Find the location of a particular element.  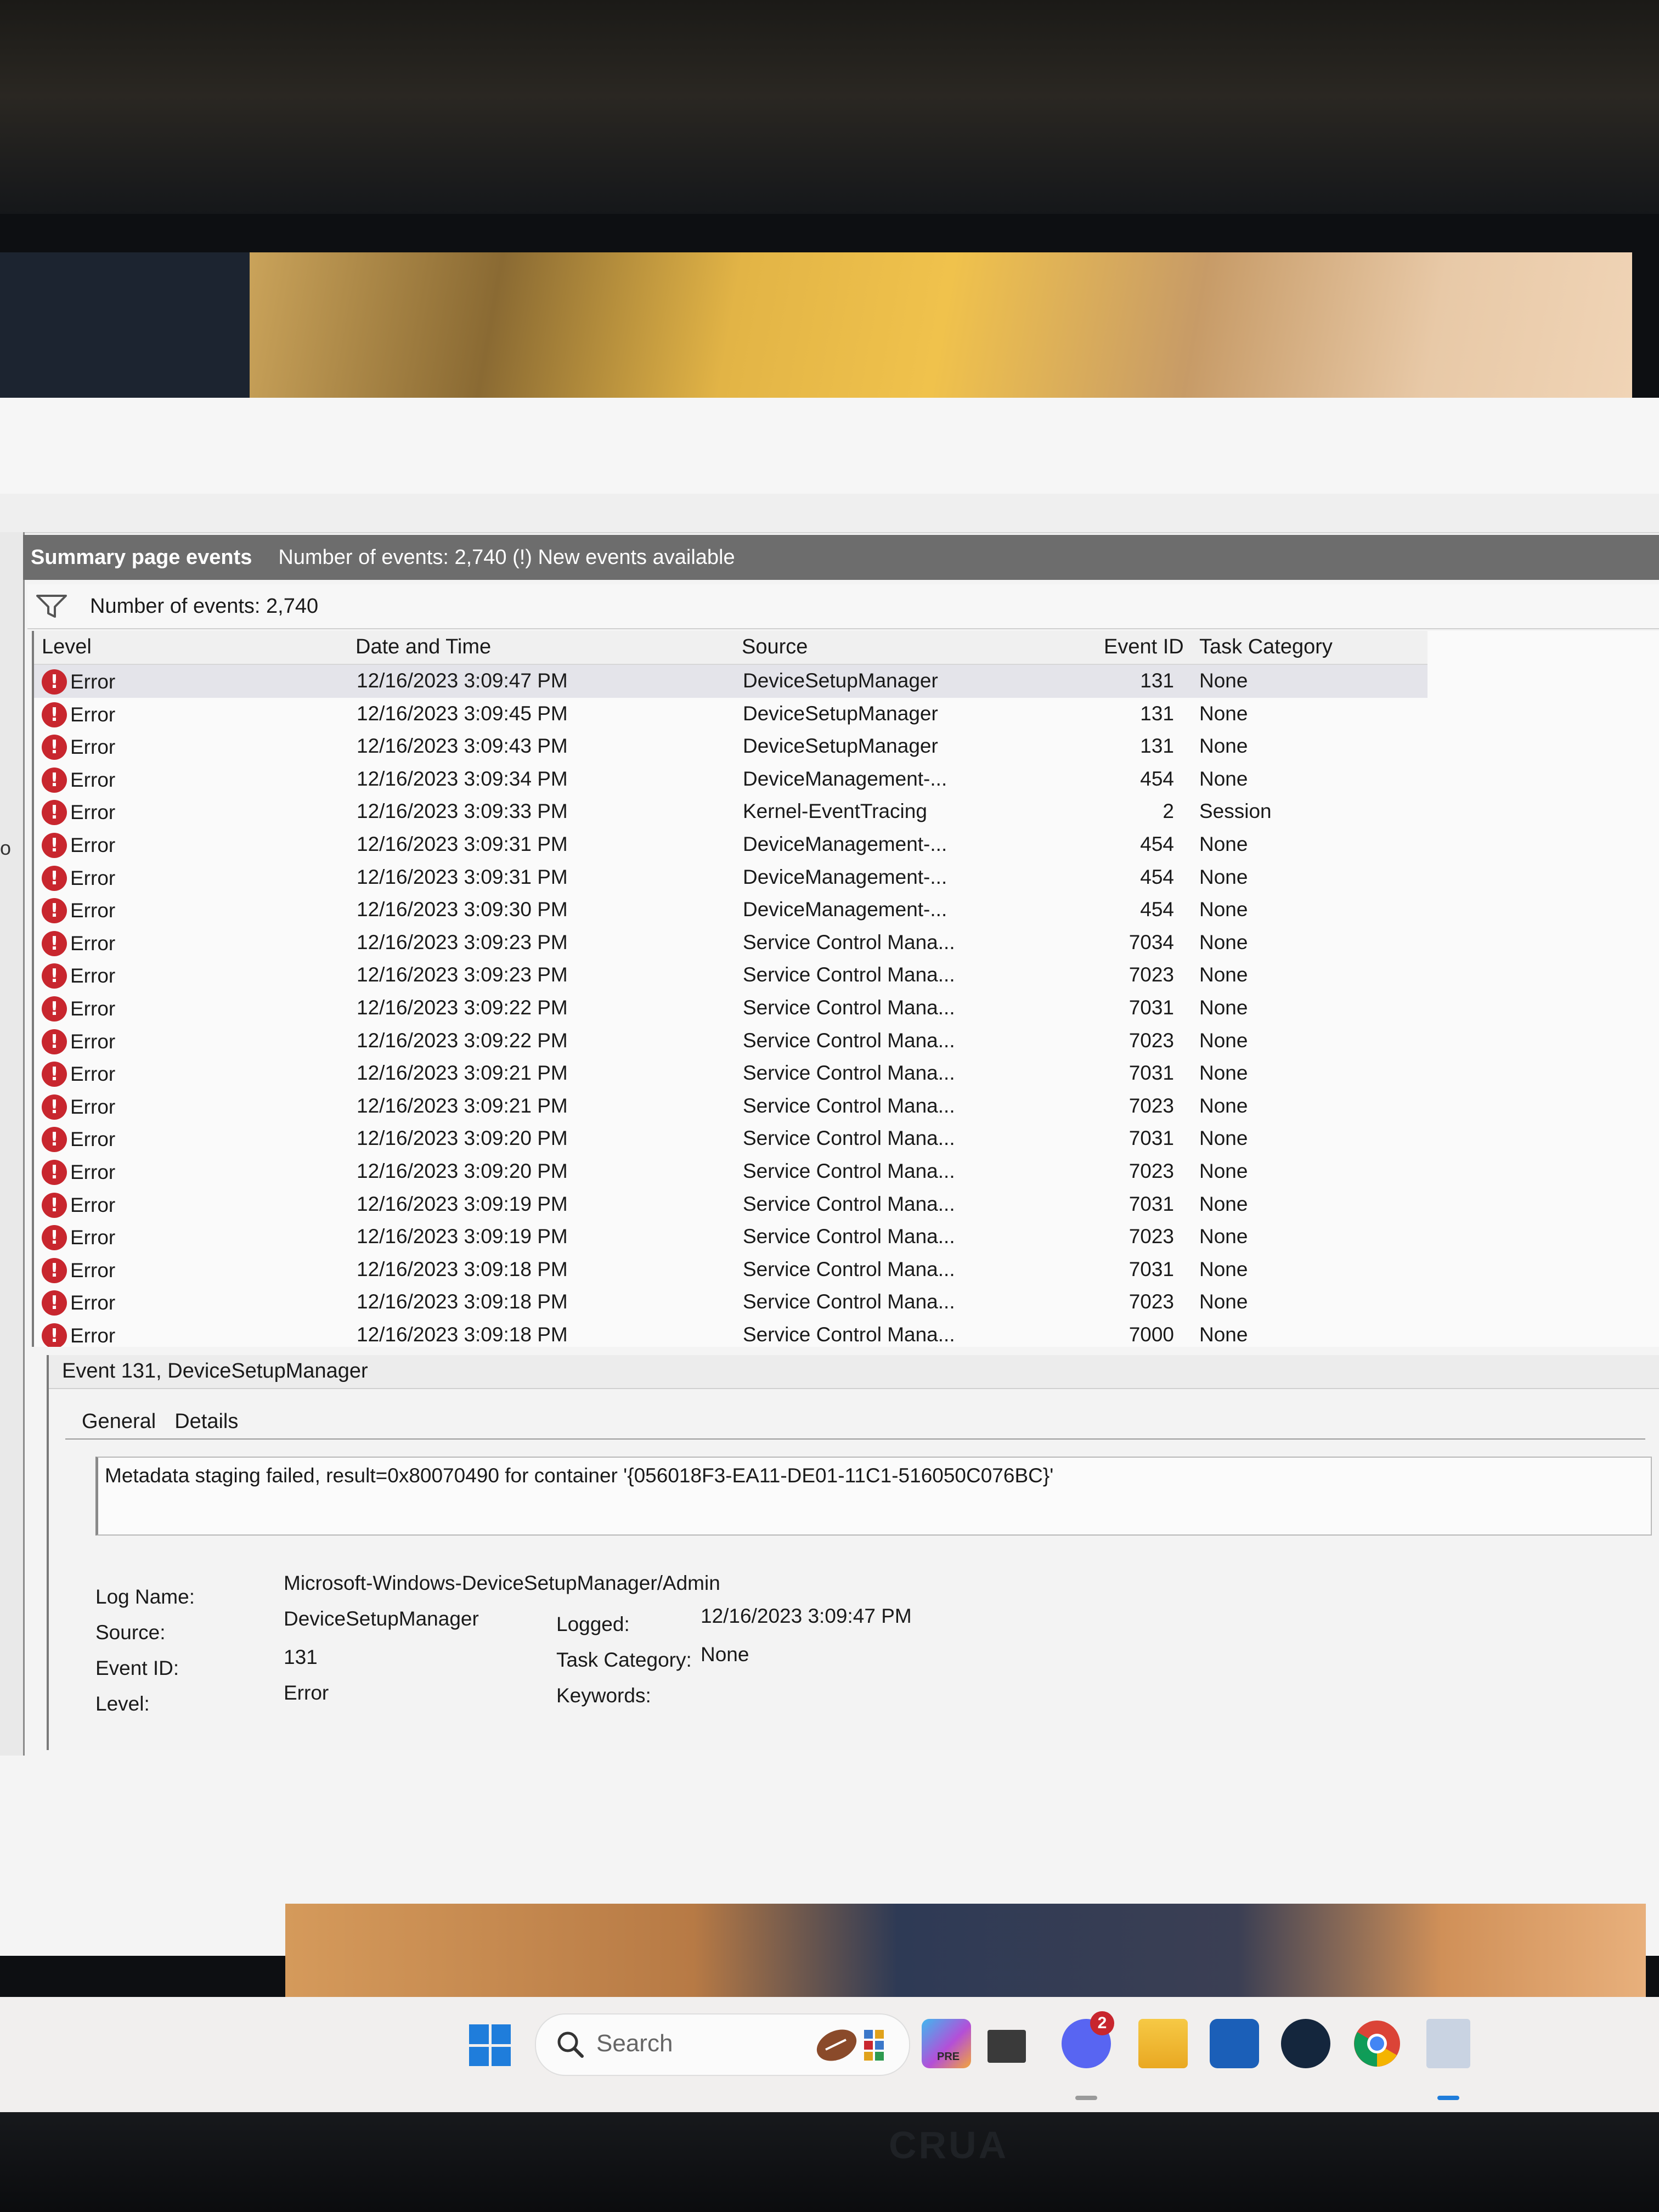

log-name-label: Log Name: is located at coordinates (145, 1596).